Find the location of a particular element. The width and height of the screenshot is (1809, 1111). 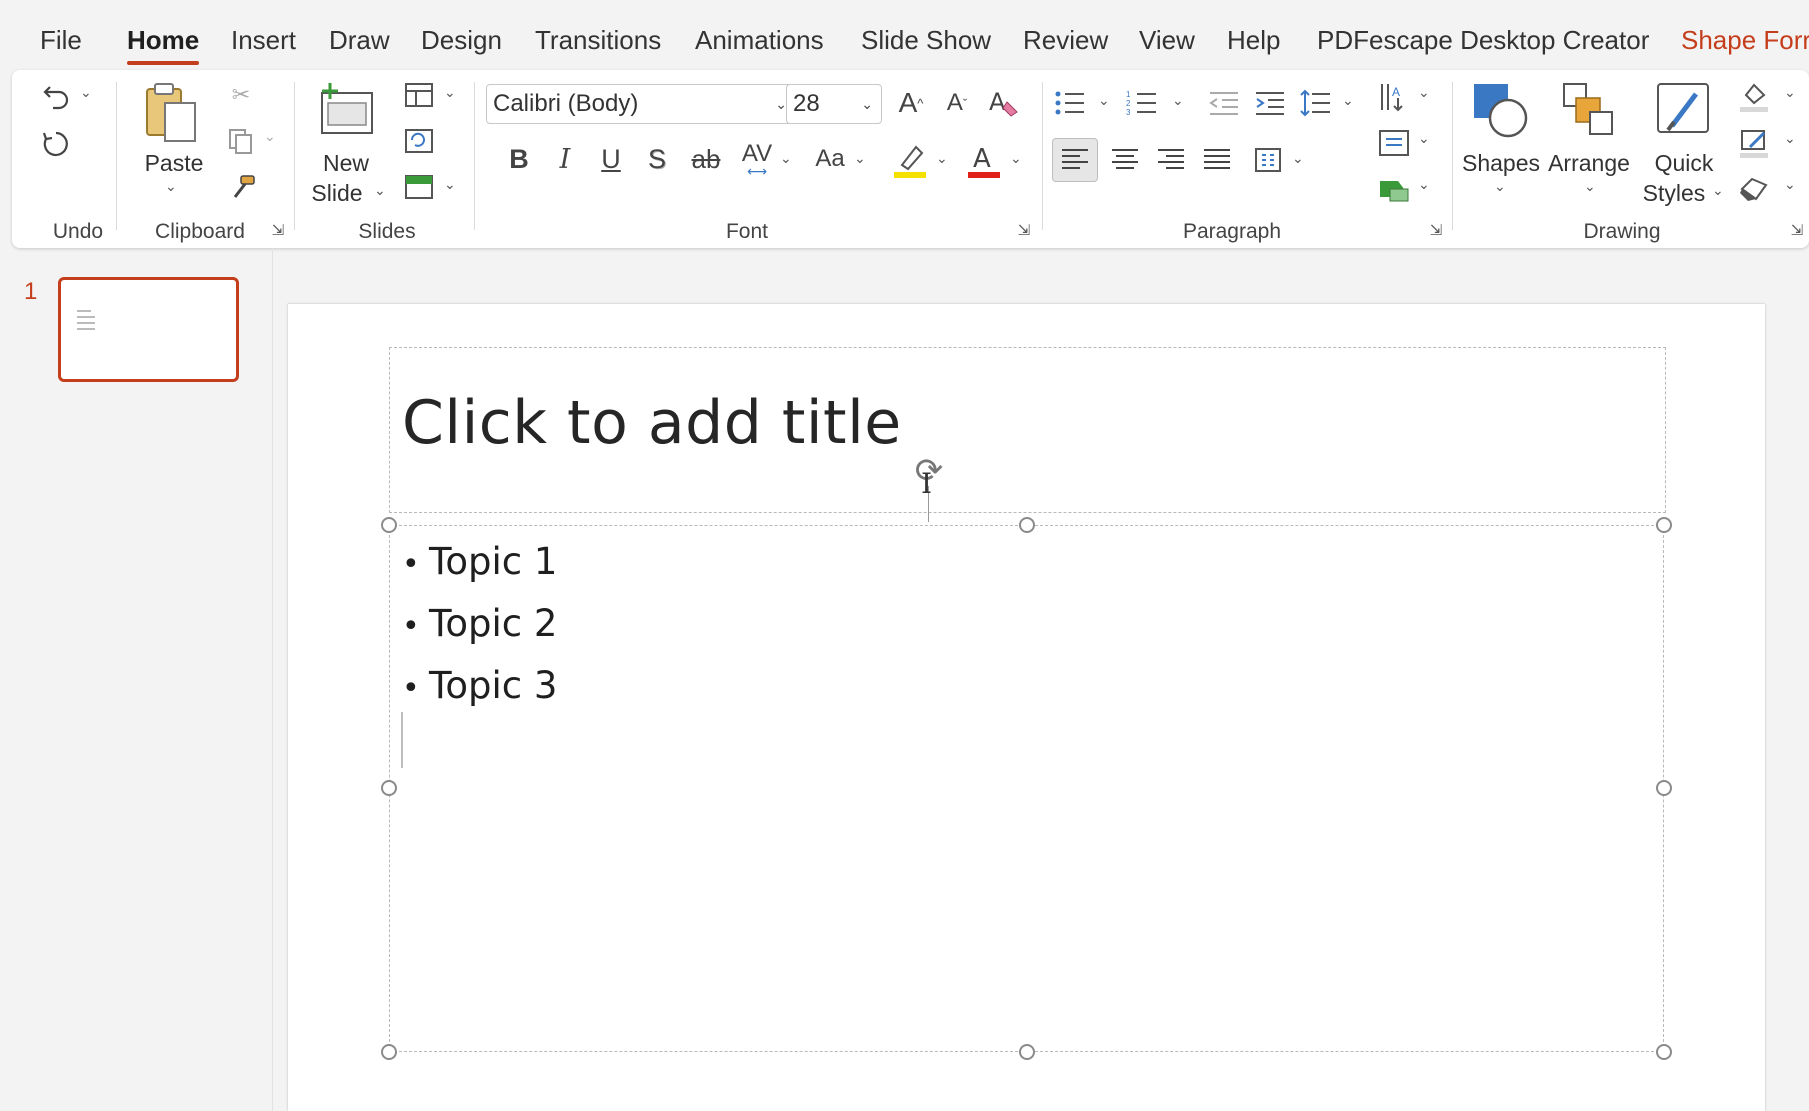

shape-outline-dropdown-icon: ⌄ is located at coordinates (1790, 138).